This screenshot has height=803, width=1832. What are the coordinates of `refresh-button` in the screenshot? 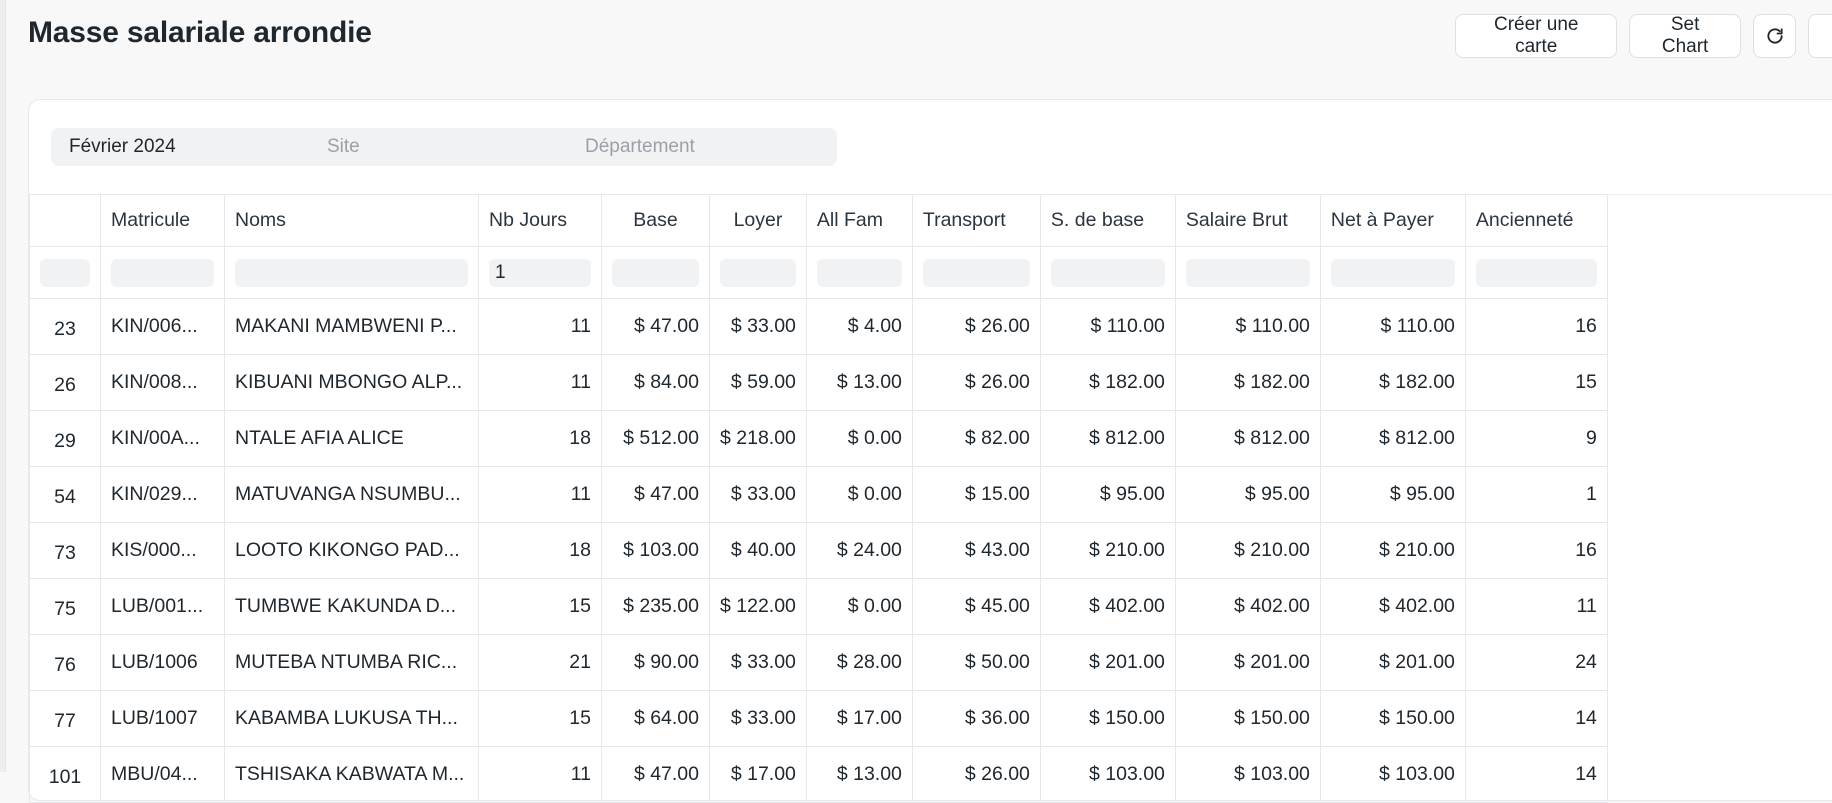 It's located at (1774, 36).